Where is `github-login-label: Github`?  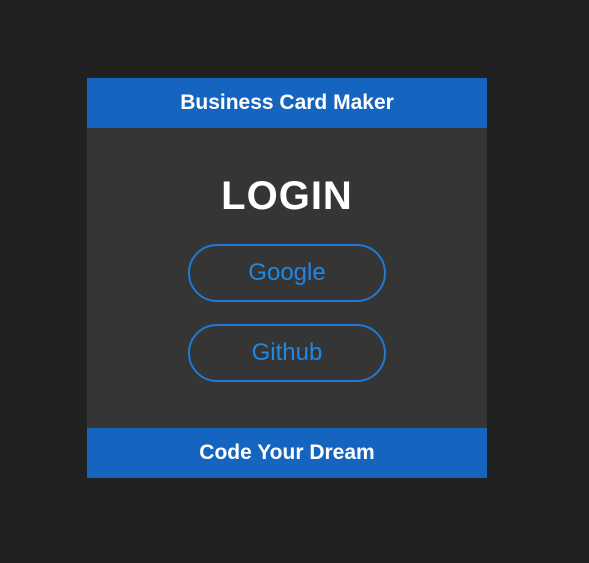 github-login-label: Github is located at coordinates (287, 352).